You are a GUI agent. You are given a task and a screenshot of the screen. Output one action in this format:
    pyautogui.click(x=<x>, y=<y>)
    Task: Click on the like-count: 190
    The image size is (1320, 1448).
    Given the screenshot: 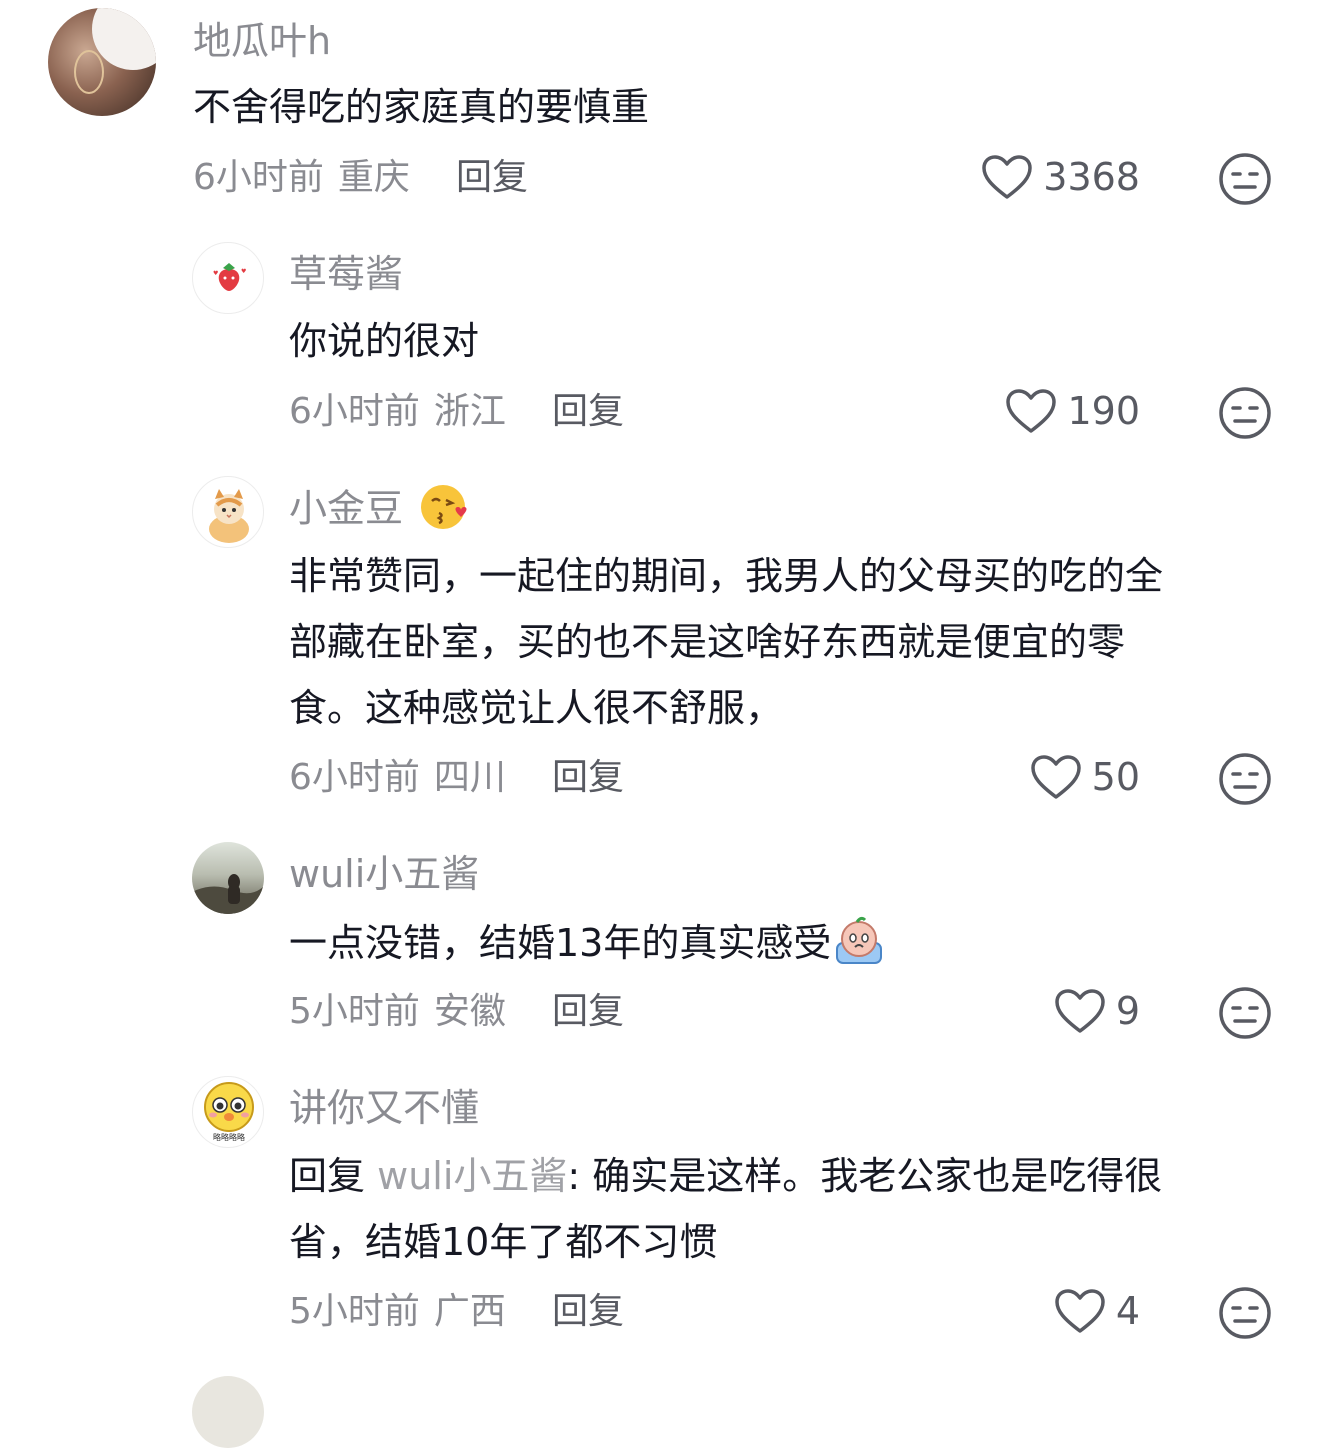 What is the action you would take?
    pyautogui.click(x=1103, y=411)
    